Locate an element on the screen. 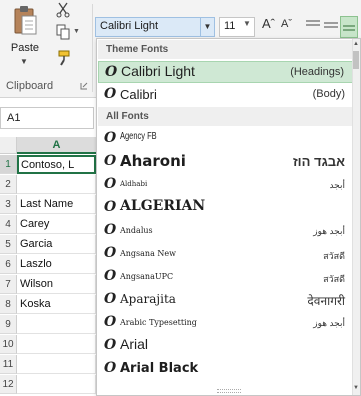 Image resolution: width=361 pixels, height=396 pixels. grid-row: 11 is located at coordinates (48, 364).